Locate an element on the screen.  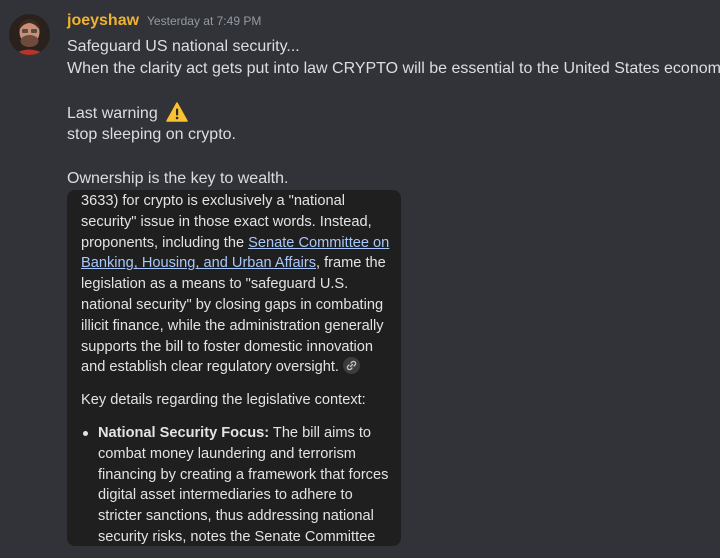
message-line-text: Last warning is located at coordinates (112, 113).